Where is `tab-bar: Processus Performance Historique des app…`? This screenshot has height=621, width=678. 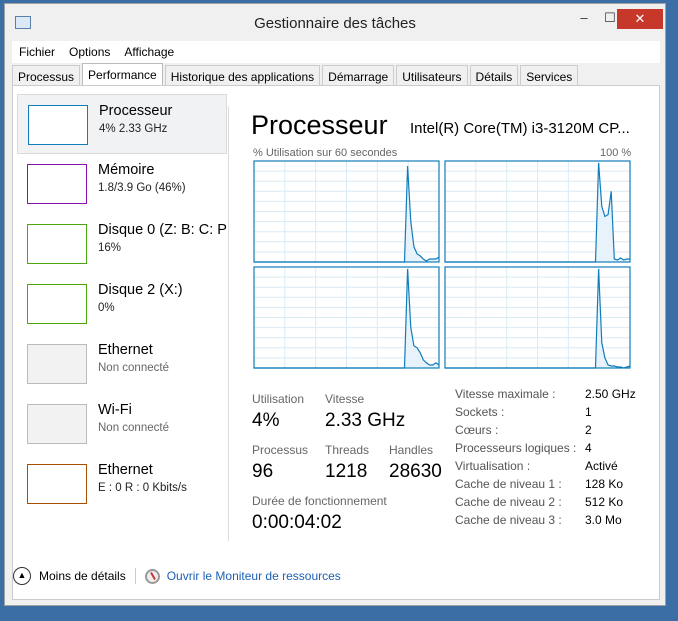 tab-bar: Processus Performance Historique des app… is located at coordinates (296, 75).